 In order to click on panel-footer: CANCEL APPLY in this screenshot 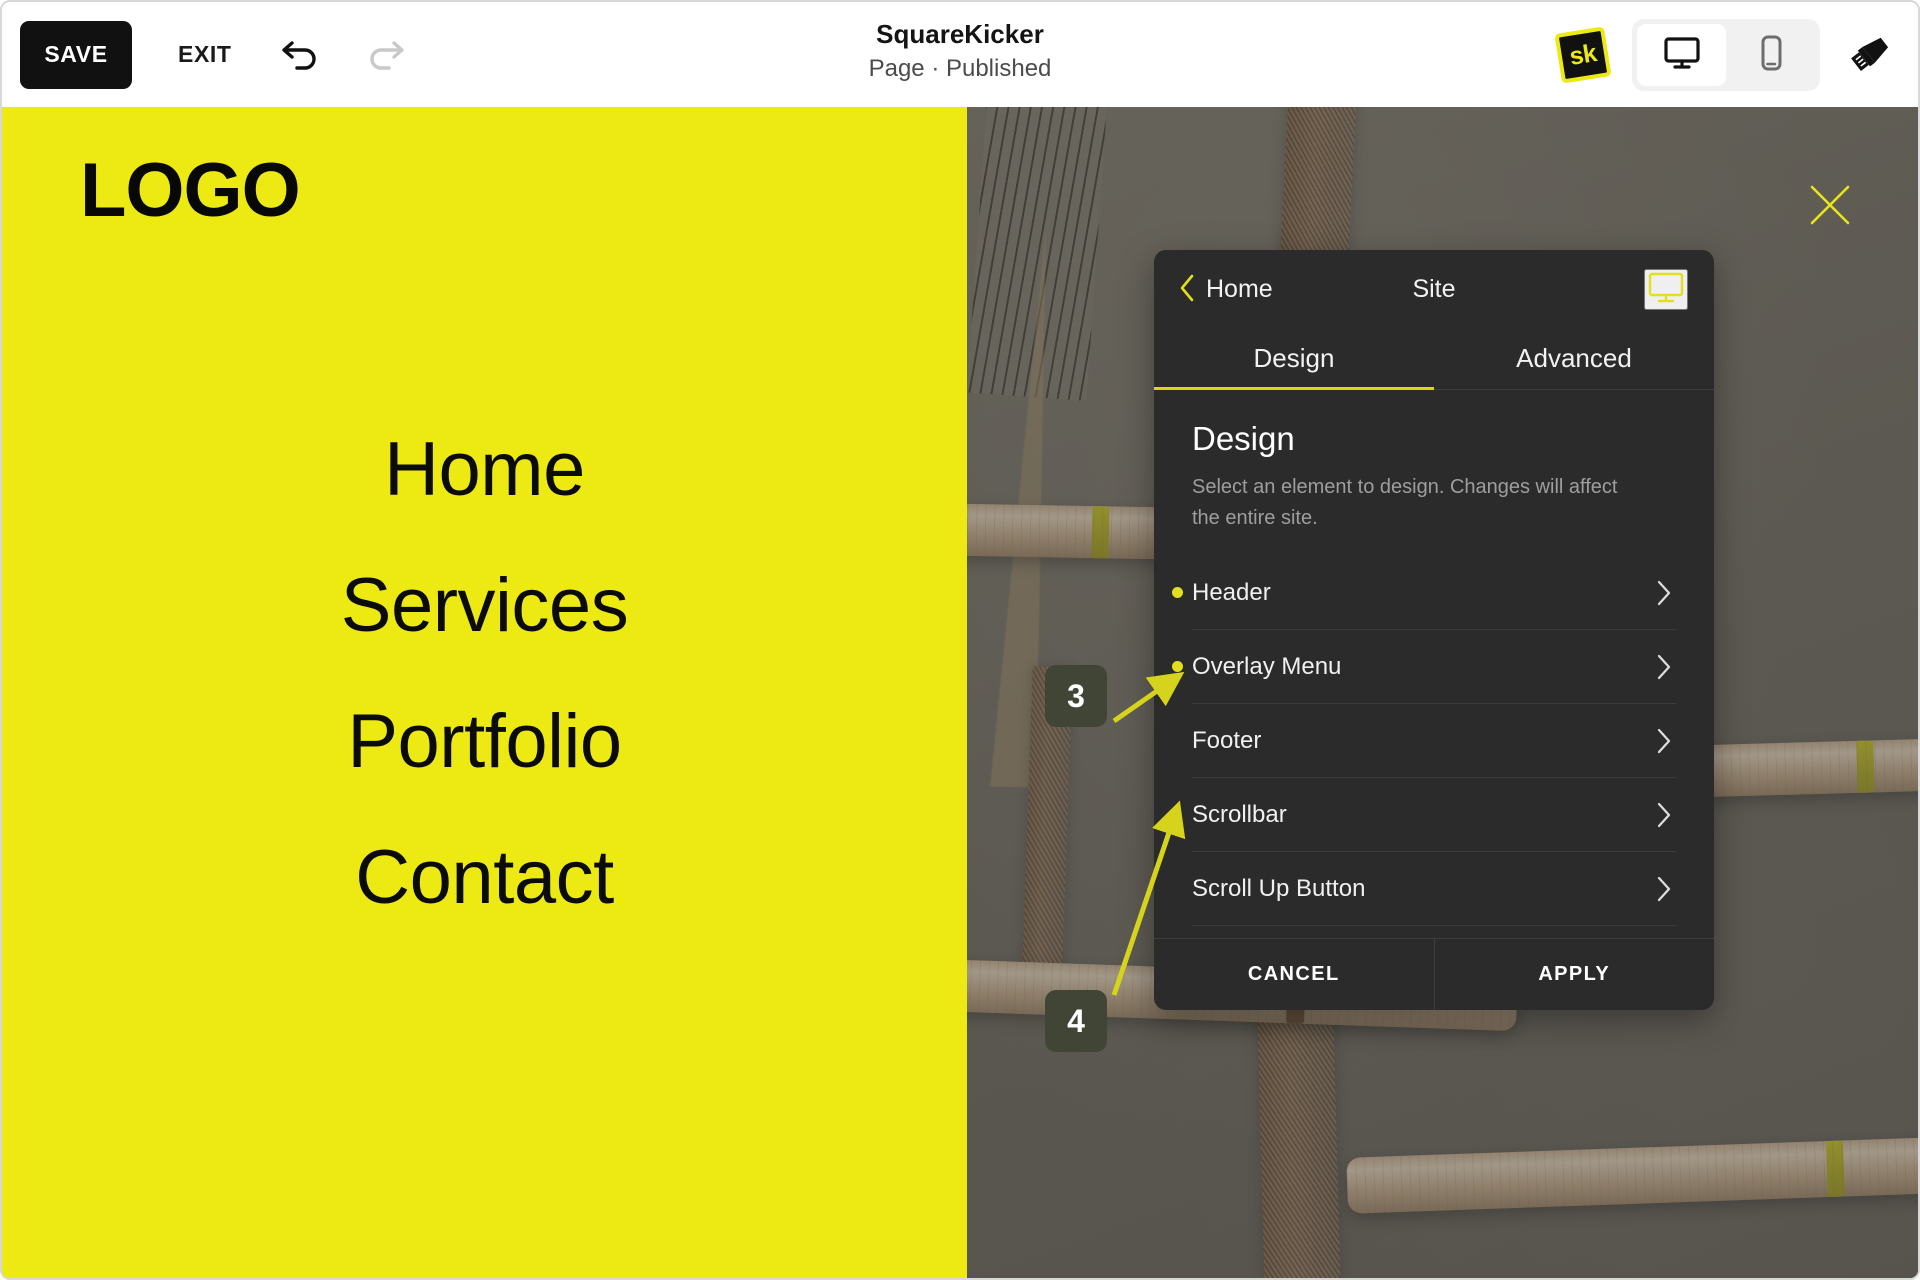, I will do `click(1434, 974)`.